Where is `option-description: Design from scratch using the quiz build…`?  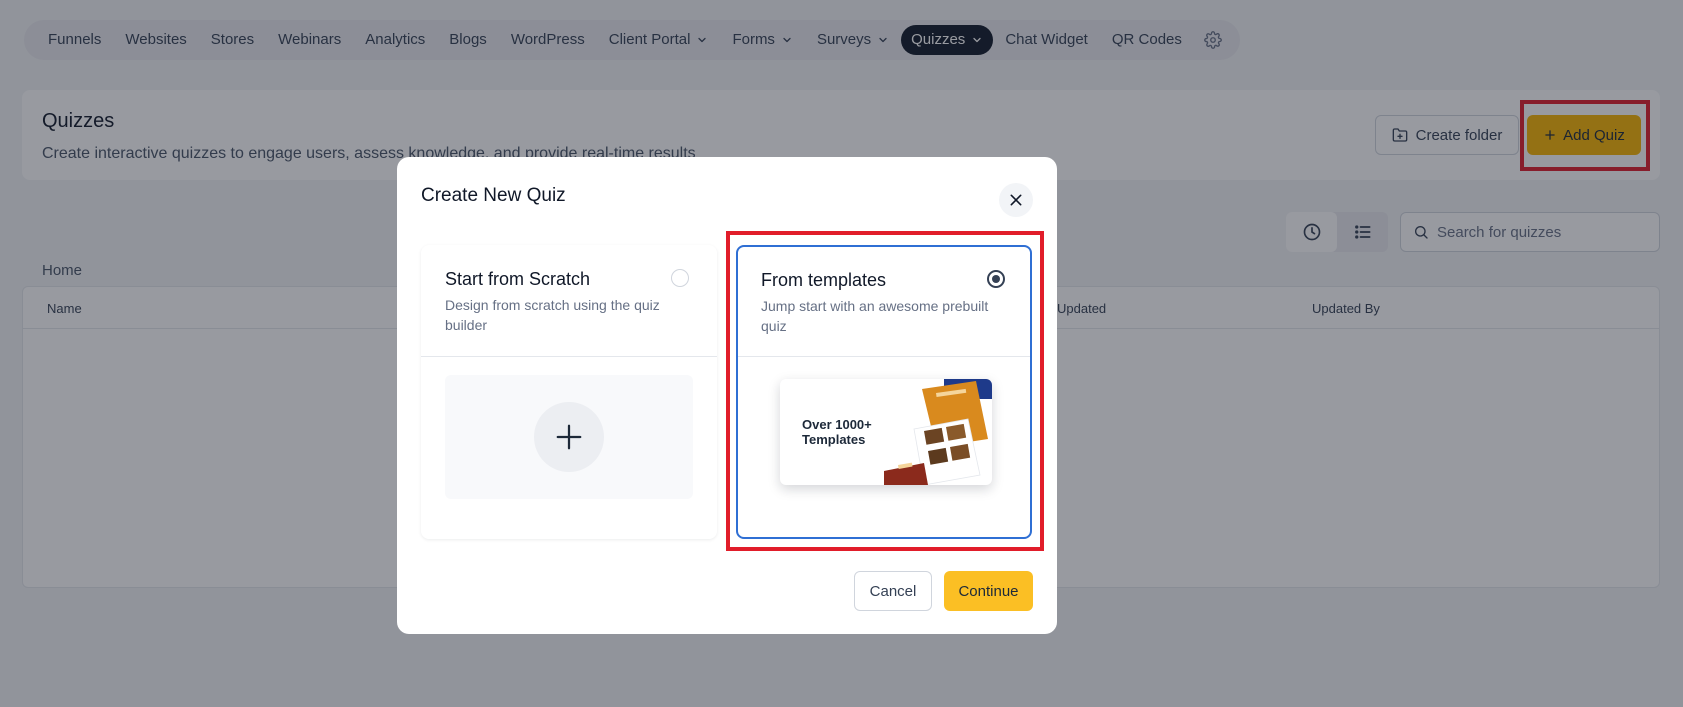 option-description: Design from scratch using the quiz build… is located at coordinates (552, 315).